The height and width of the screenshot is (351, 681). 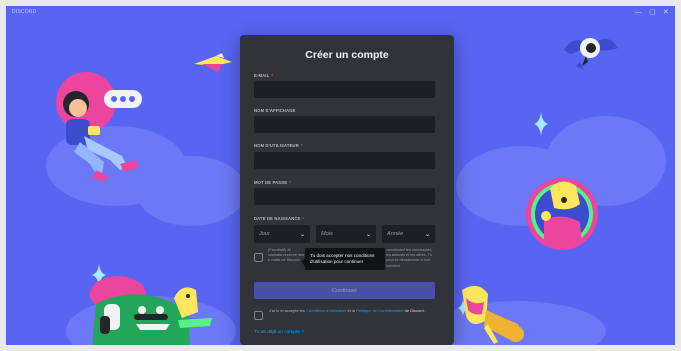 I want to click on birthdate-label: DATE DE NAISSANCE *, so click(x=279, y=218).